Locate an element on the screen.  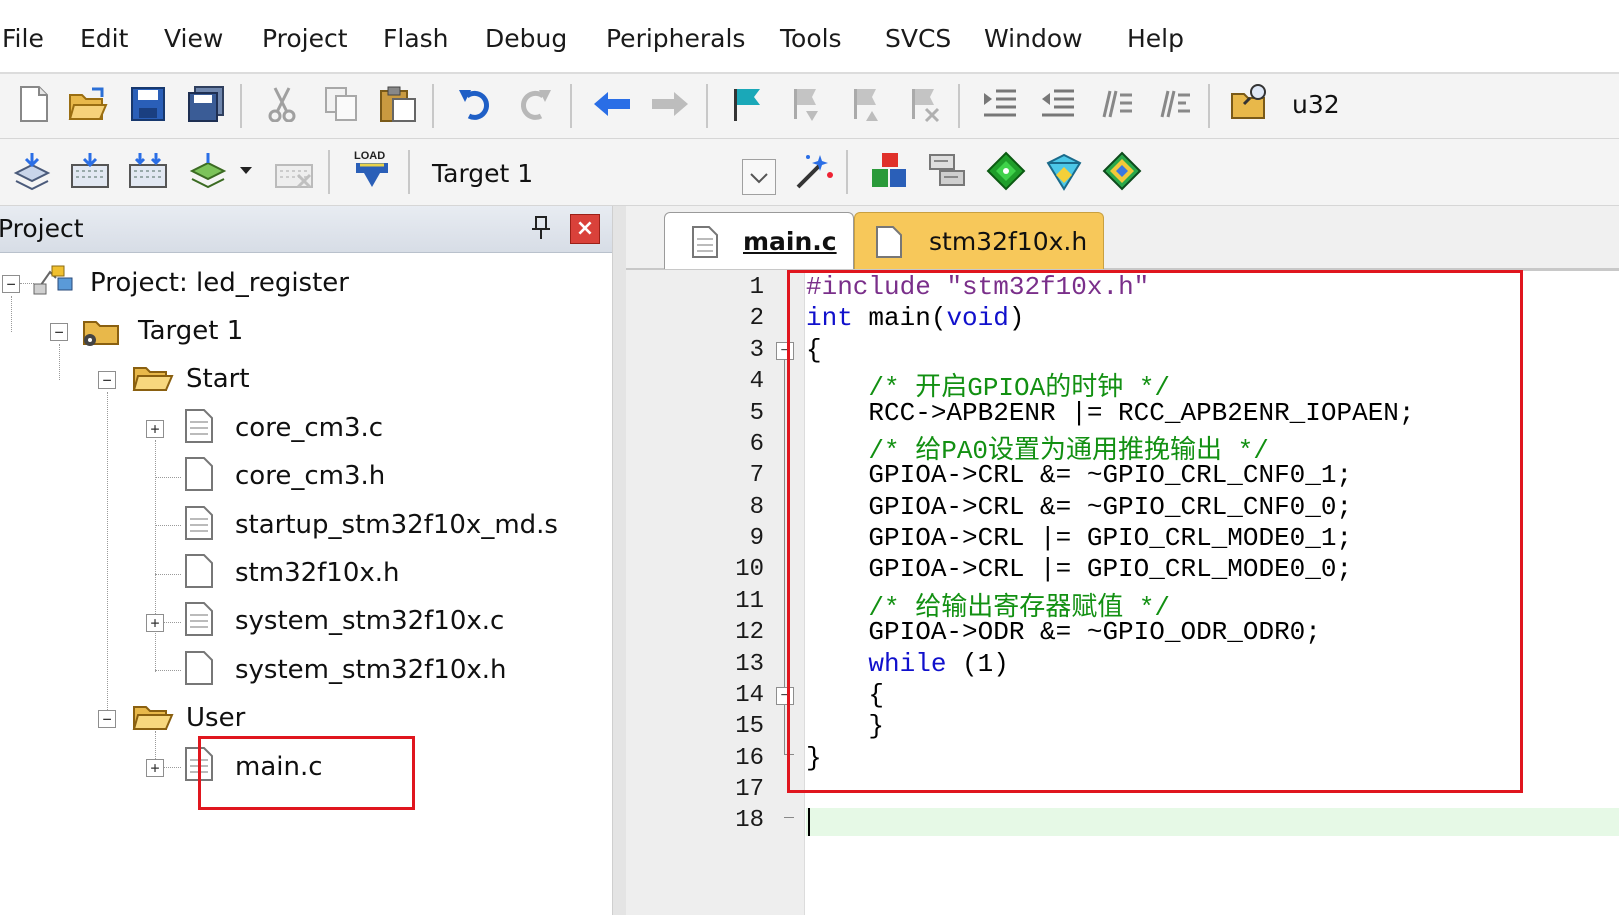
save-all-button is located at coordinates (206, 104).